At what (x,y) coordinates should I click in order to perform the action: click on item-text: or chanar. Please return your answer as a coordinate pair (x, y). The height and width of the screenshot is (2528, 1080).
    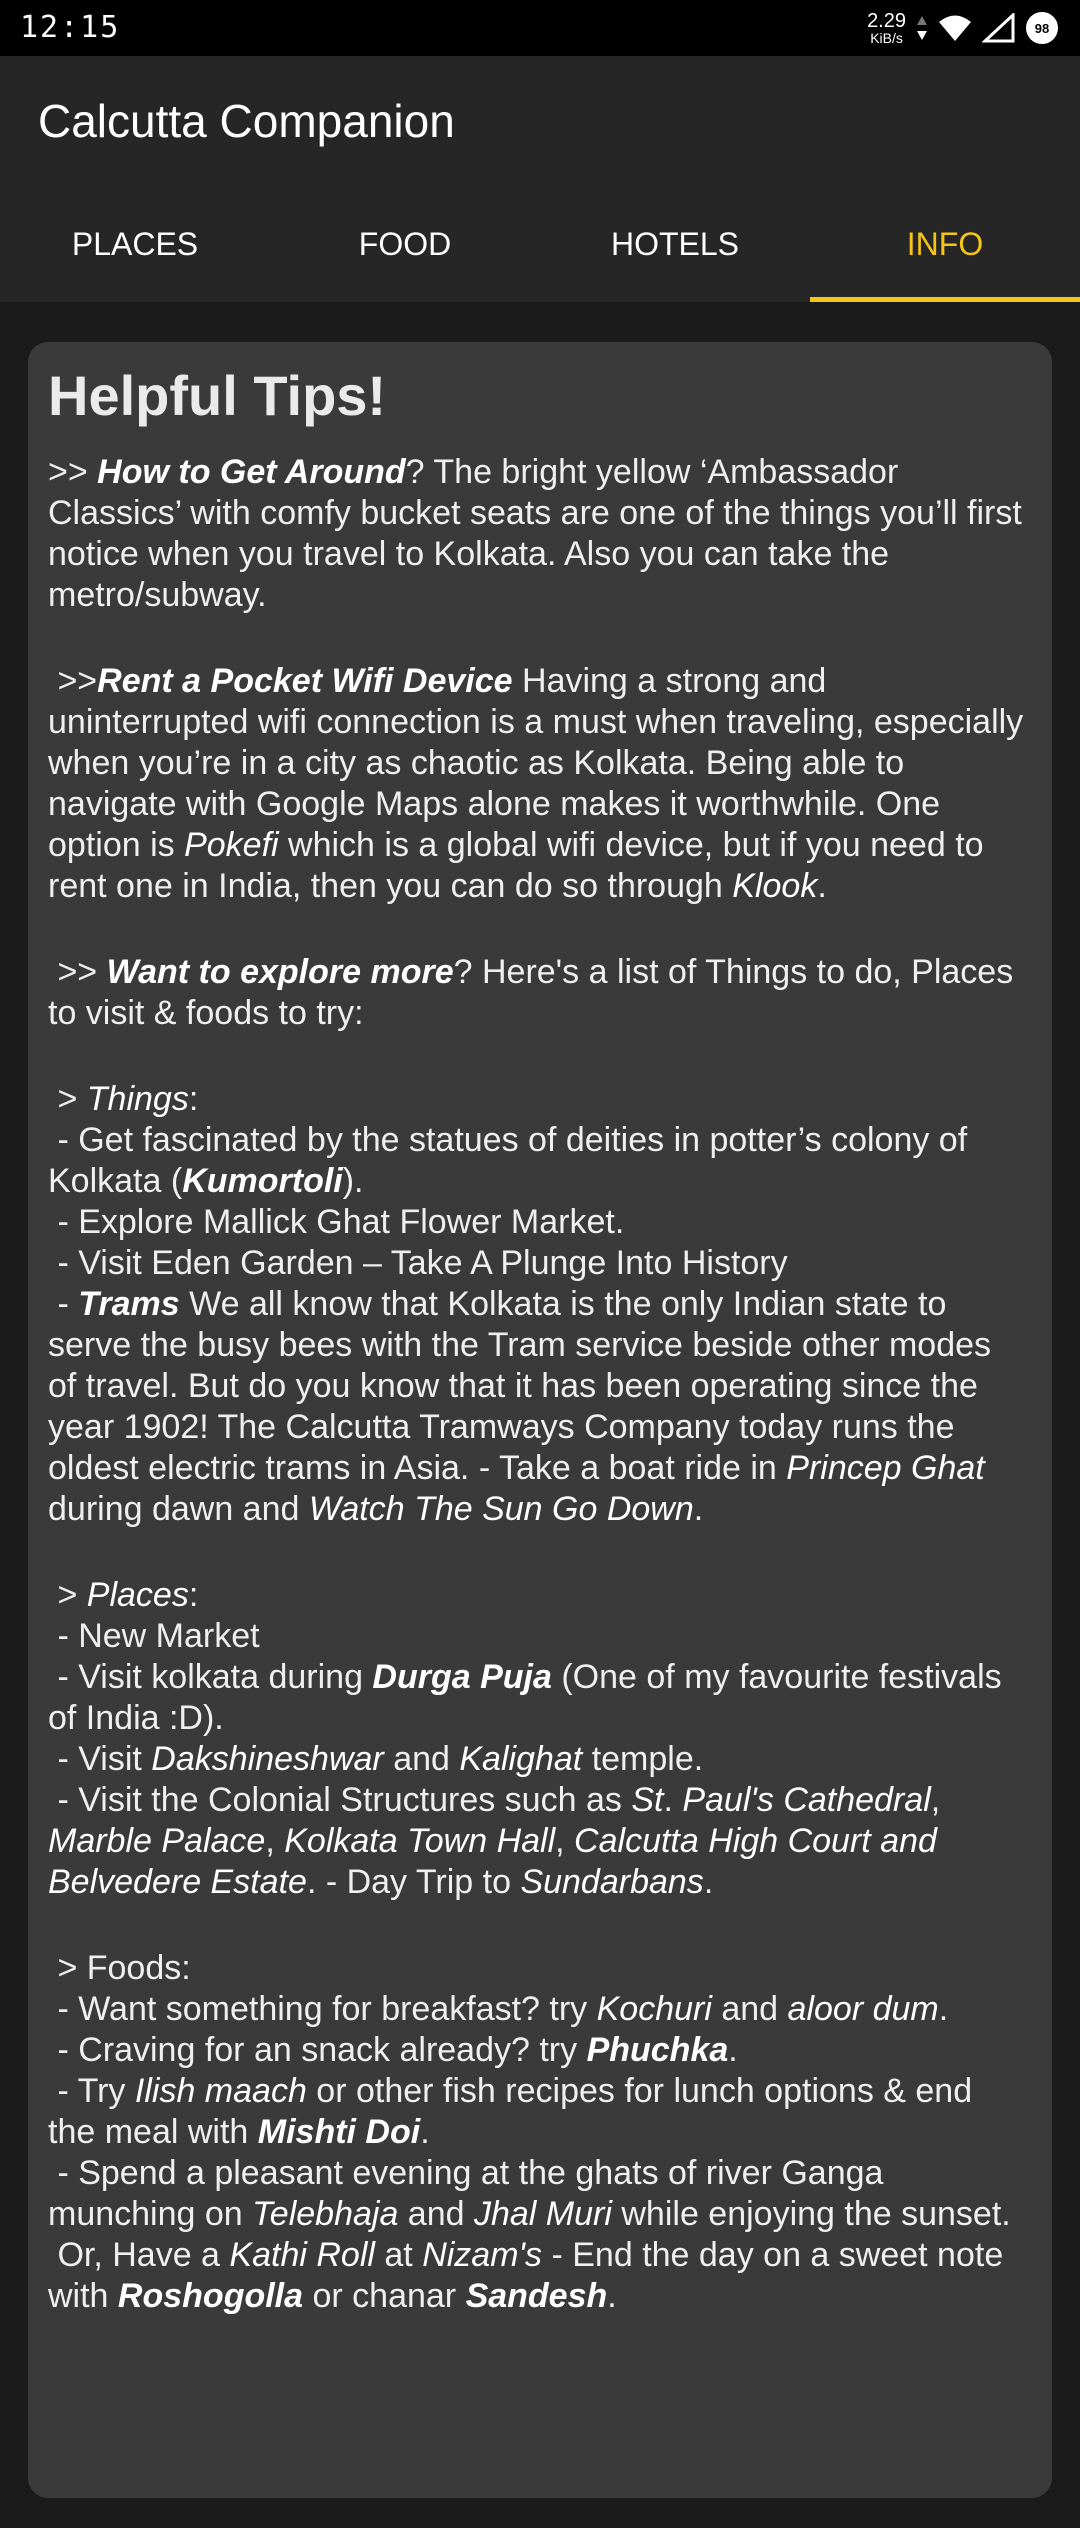
    Looking at the image, I should click on (384, 2296).